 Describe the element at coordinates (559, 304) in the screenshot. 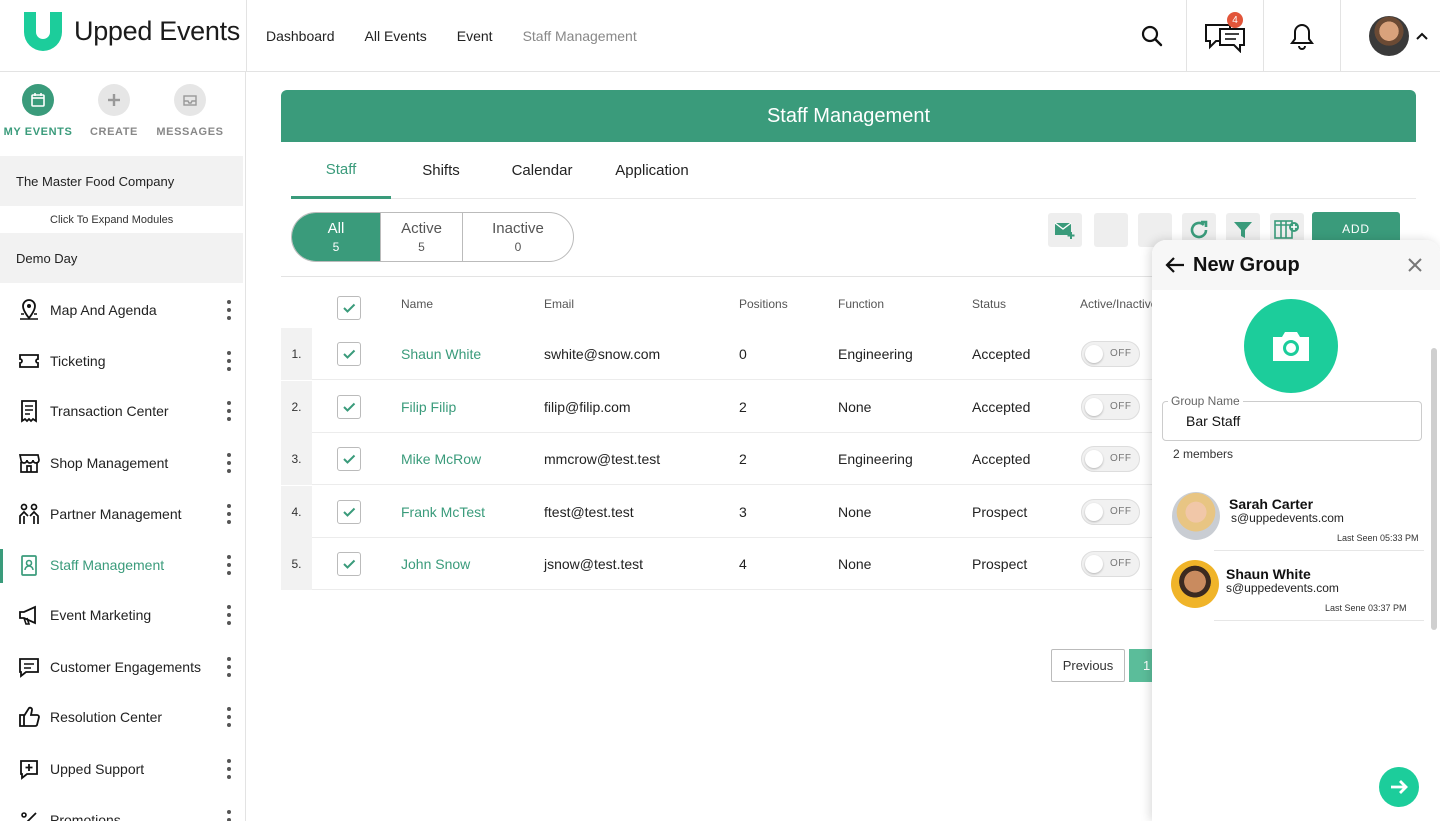

I see `column-header-email: Email` at that location.